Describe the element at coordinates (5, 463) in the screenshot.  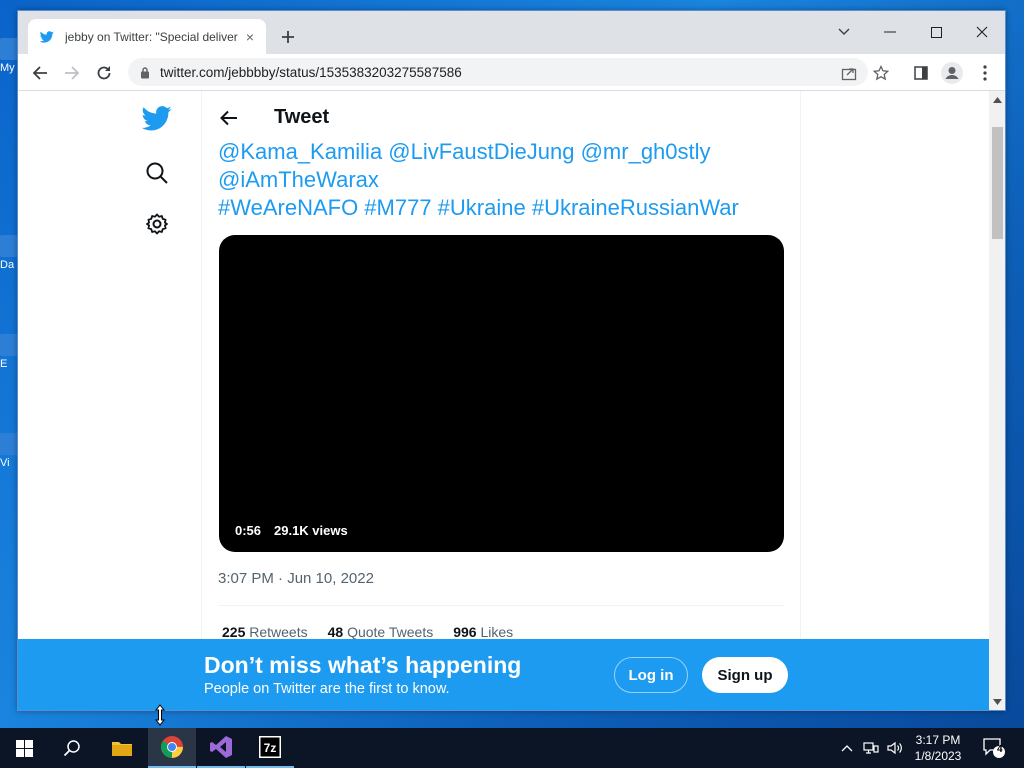
I see `desktop-icon-label: Vi` at that location.